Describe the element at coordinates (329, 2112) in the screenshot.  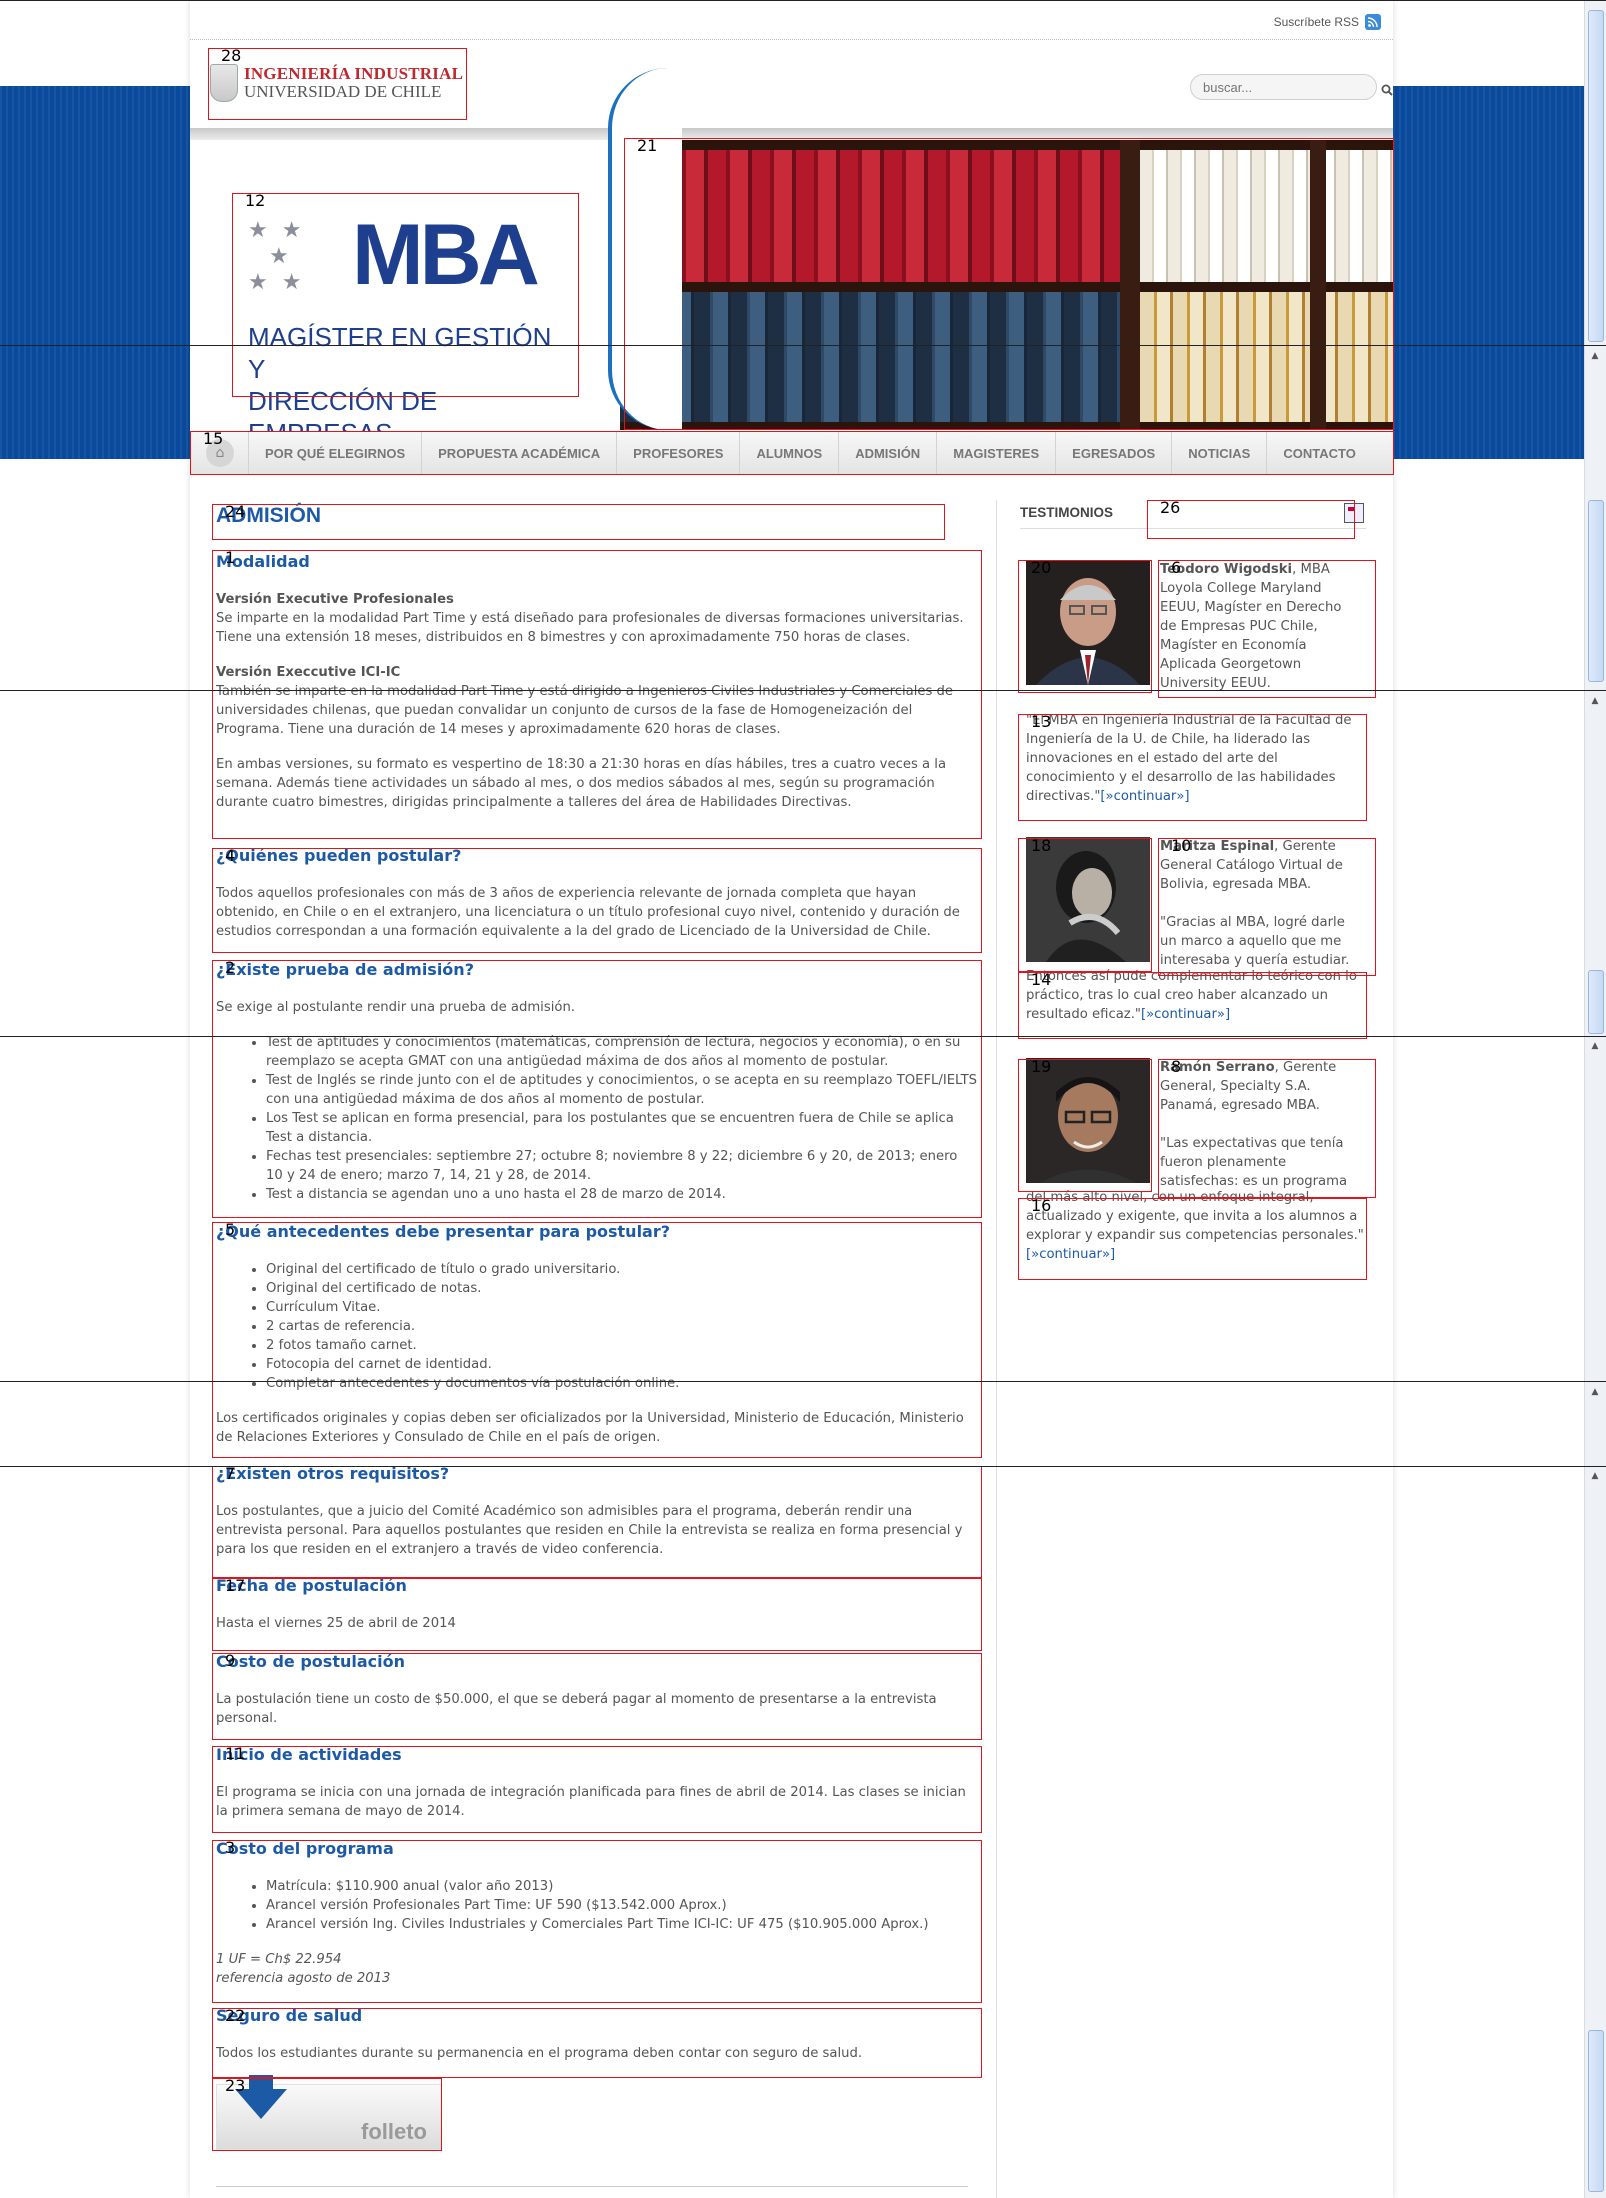
I see `folleto-download-button: folleto` at that location.